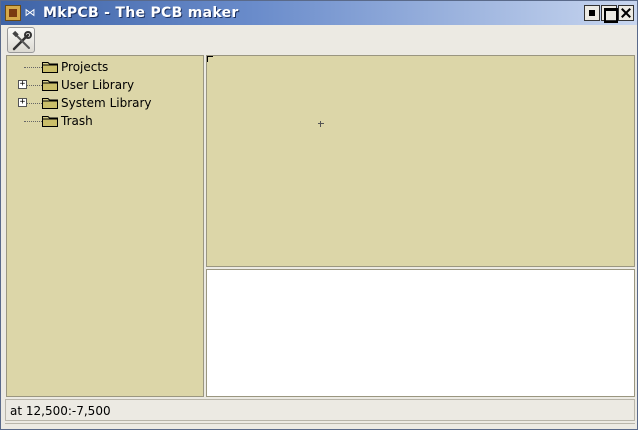 The image size is (638, 430). I want to click on app-icon, so click(13, 13).